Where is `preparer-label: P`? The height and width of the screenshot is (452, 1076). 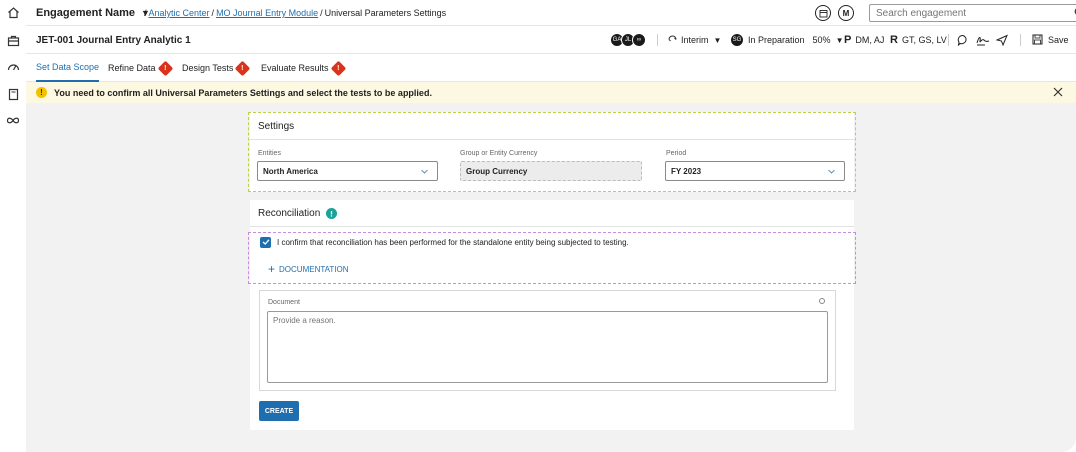 preparer-label: P is located at coordinates (848, 40).